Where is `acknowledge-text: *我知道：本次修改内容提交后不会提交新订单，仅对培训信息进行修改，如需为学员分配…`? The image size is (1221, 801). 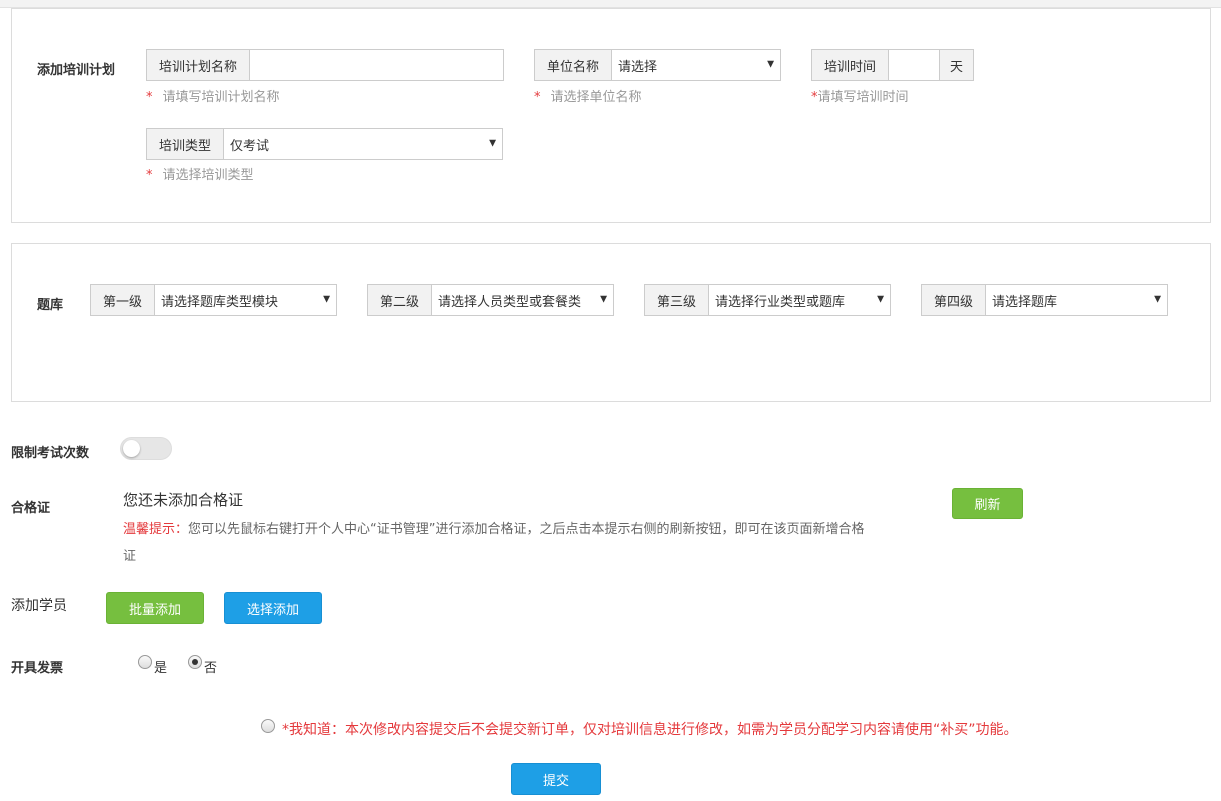 acknowledge-text: *我知道：本次修改内容提交后不会提交新订单，仅对培训信息进行修改，如需为学员分配… is located at coordinates (650, 730).